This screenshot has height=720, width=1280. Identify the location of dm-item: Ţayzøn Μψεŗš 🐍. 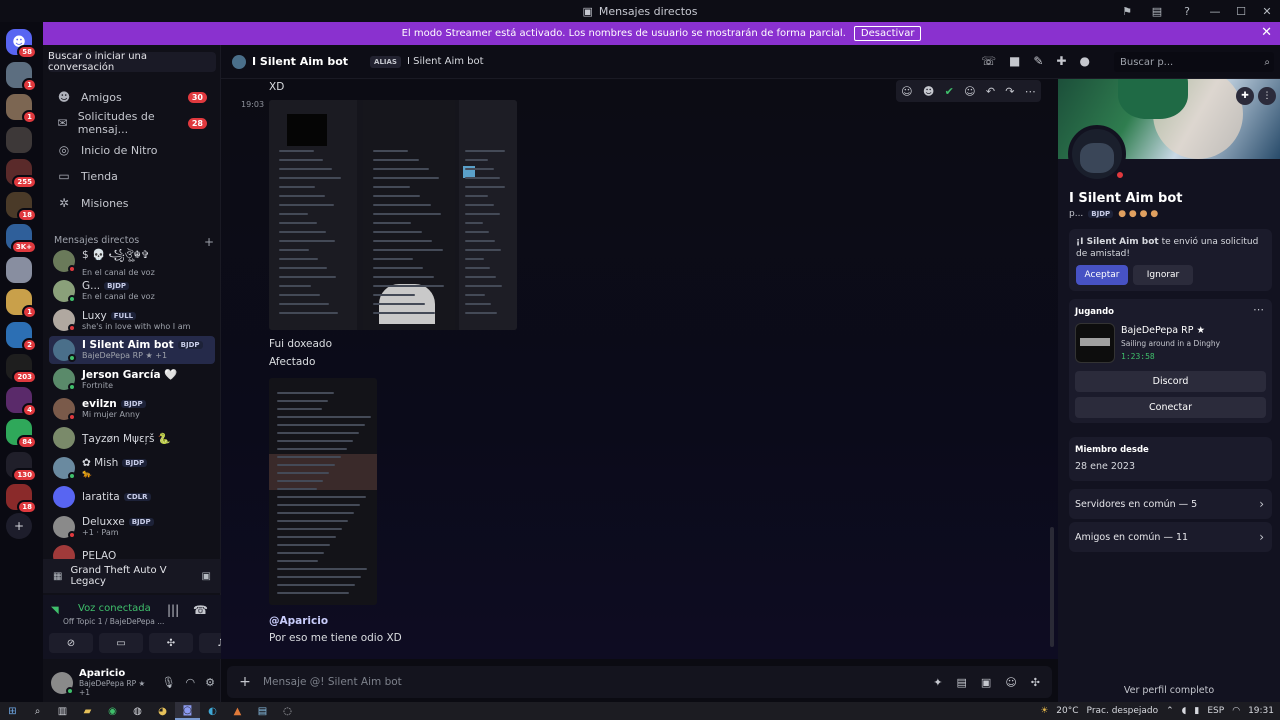
(132, 438).